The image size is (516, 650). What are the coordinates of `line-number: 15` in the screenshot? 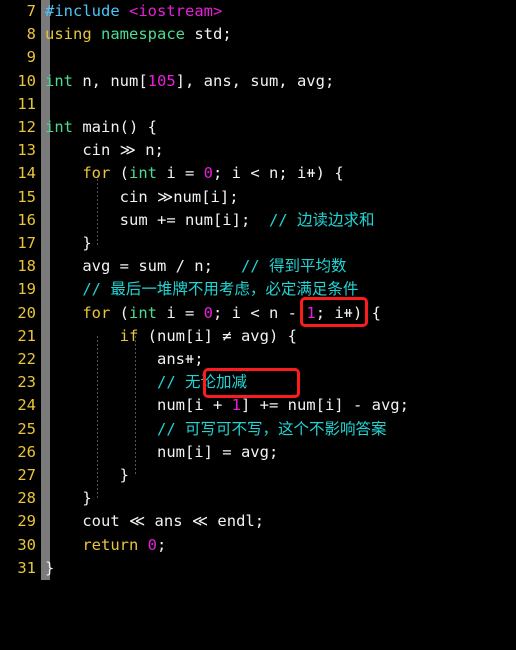 It's located at (26, 196).